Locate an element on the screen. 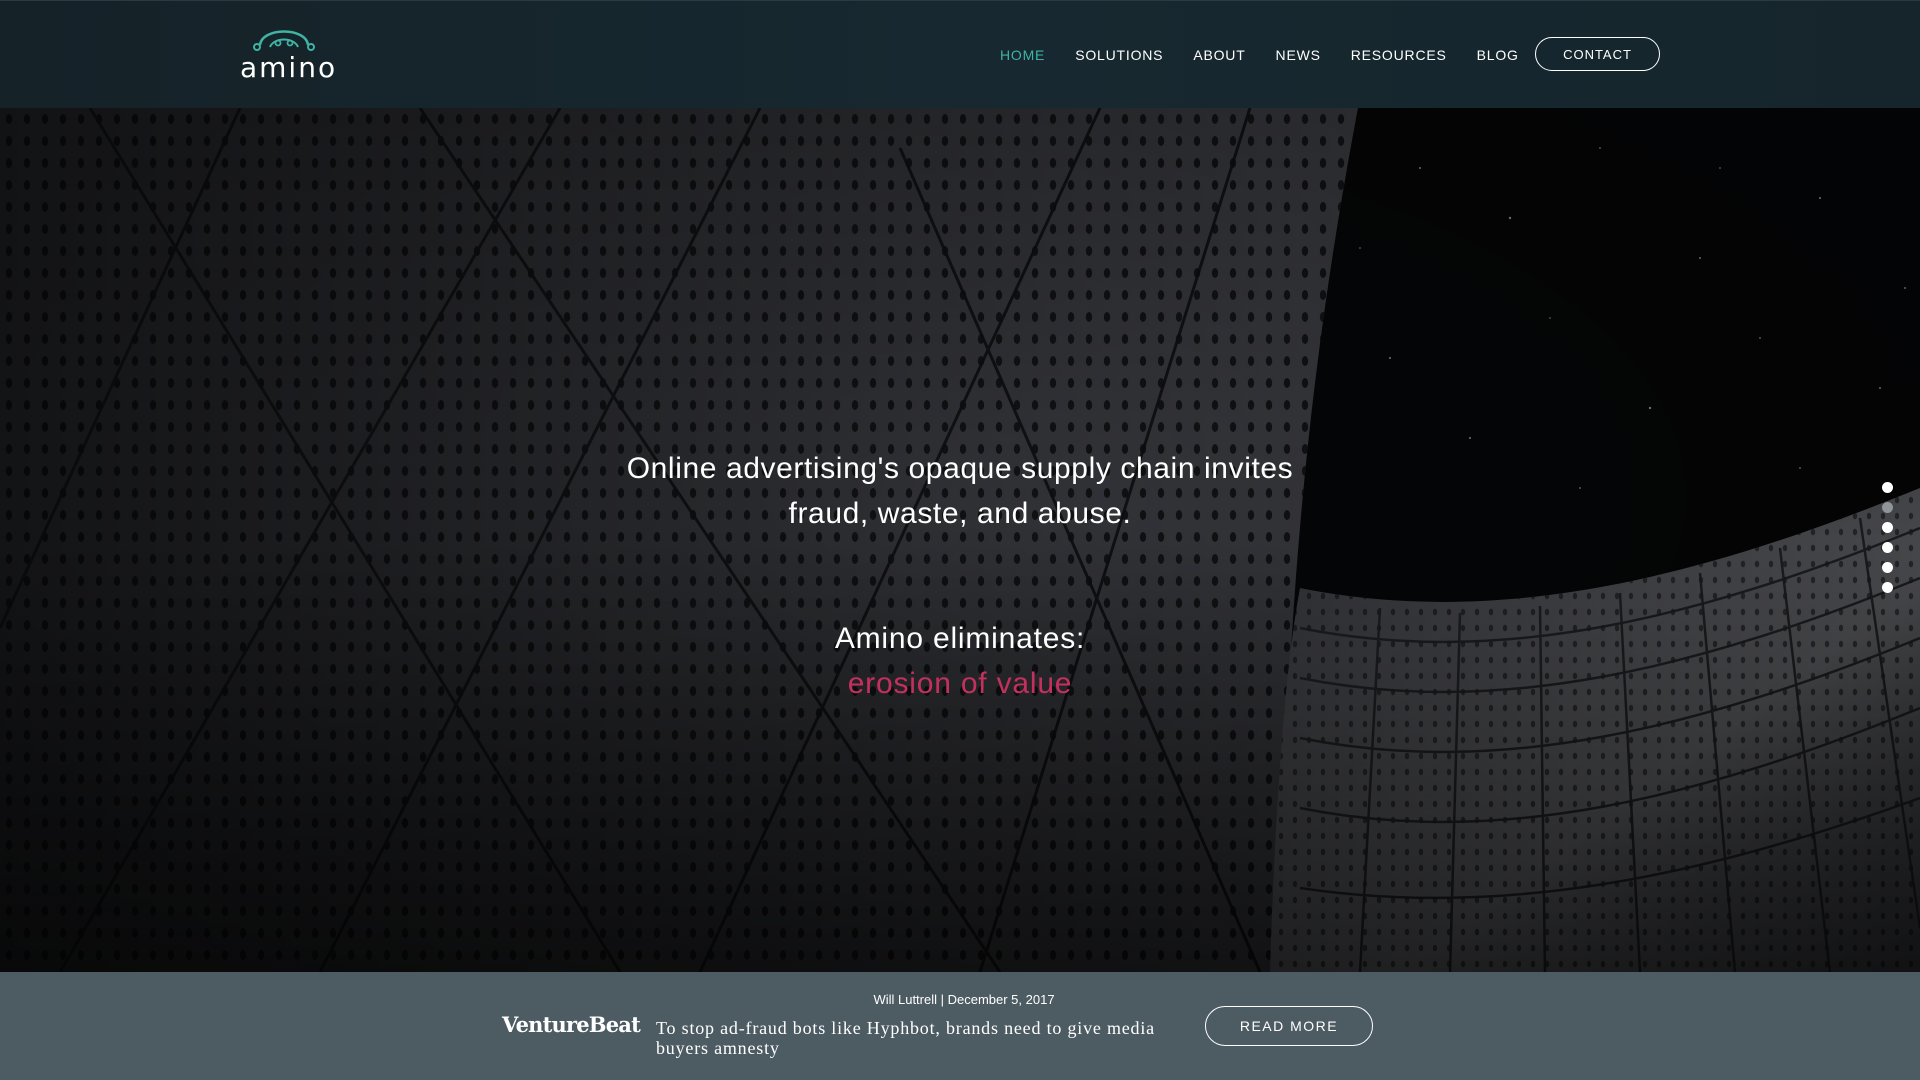 Image resolution: width=1920 pixels, height=1080 pixels. nav-item-solutions: SOLUTIONS is located at coordinates (1119, 55).